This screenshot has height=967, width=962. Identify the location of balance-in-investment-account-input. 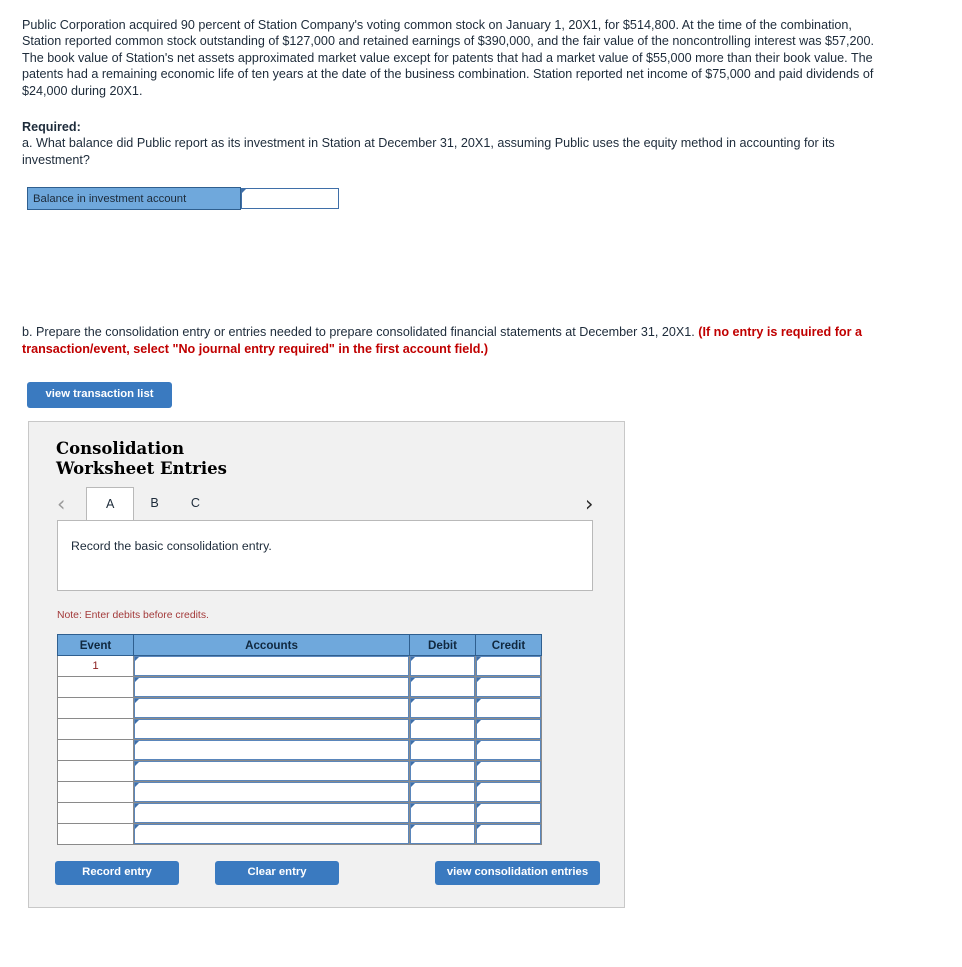
(290, 198).